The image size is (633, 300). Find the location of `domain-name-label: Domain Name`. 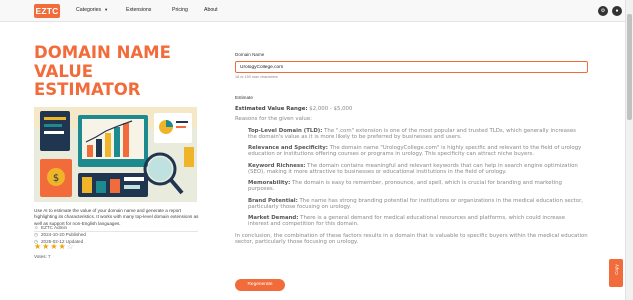

domain-name-label: Domain Name is located at coordinates (250, 54).